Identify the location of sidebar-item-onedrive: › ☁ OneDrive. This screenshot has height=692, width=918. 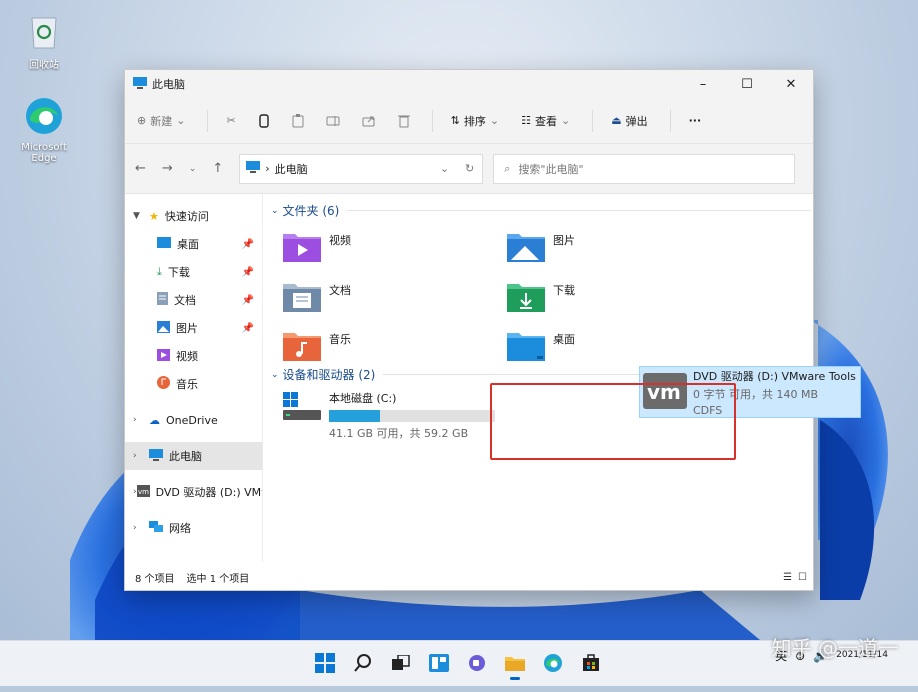
(193, 420).